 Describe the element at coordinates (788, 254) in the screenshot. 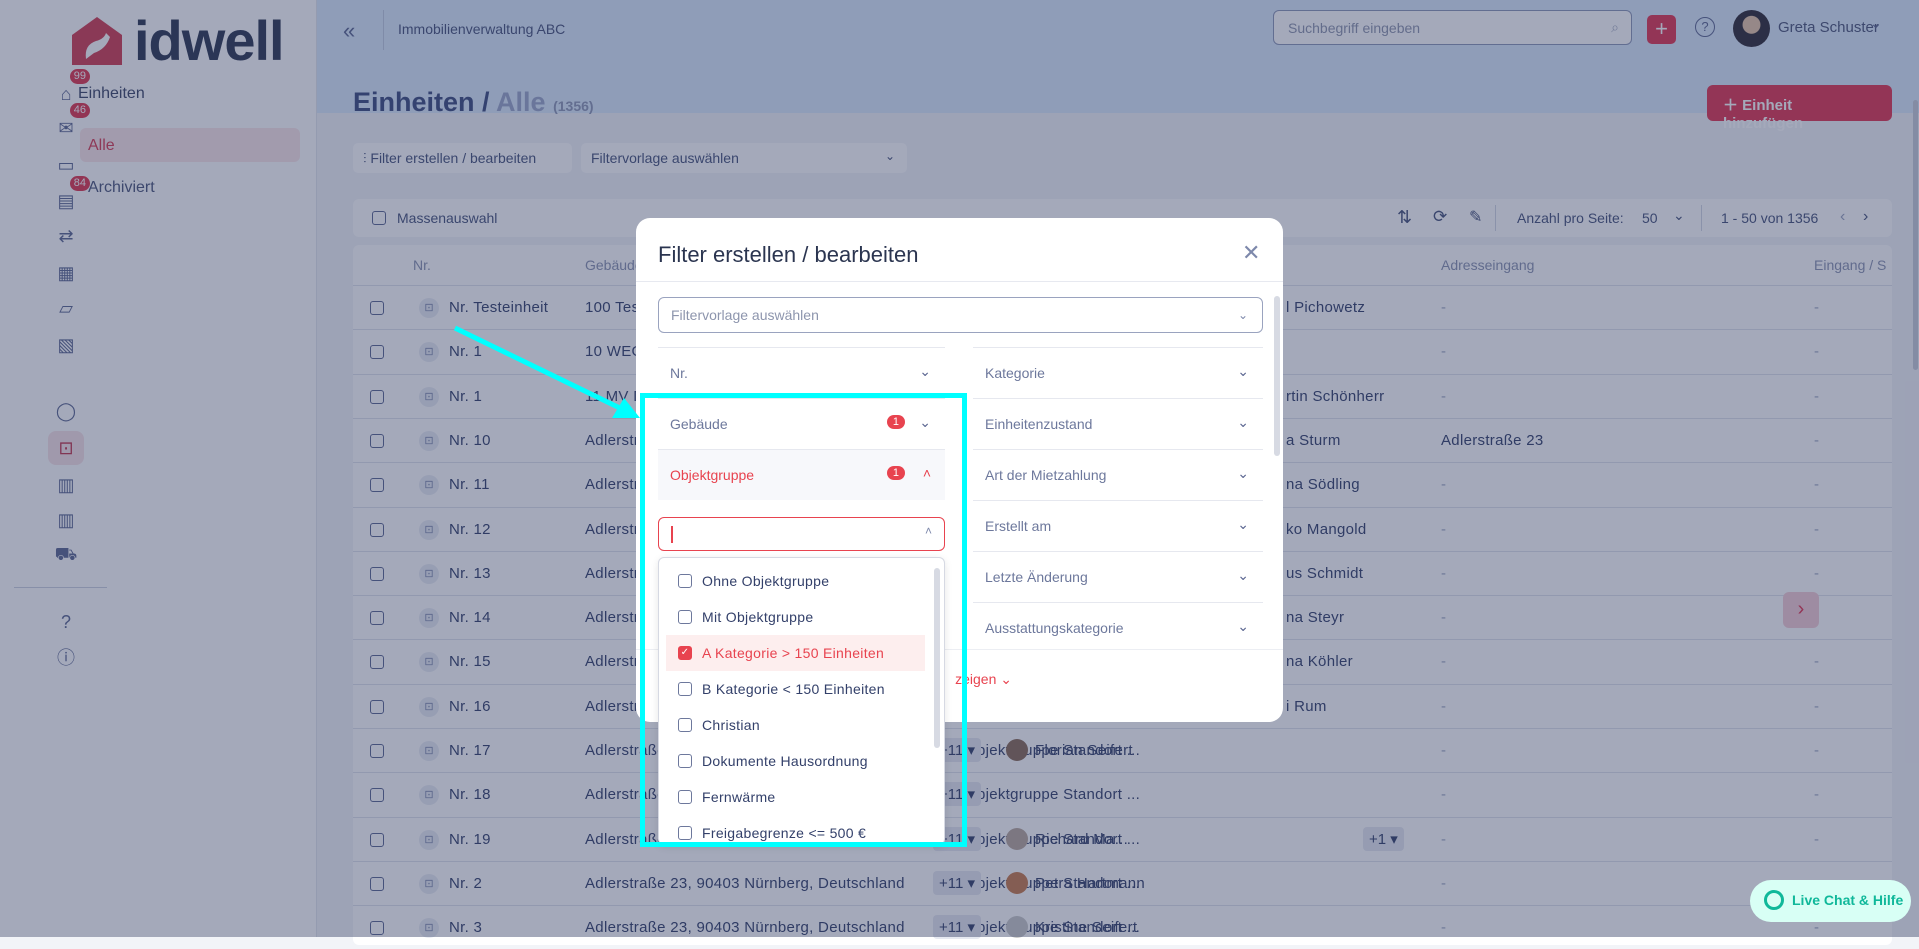

I see `modal-title: Filter erstellen / bearbeiten` at that location.